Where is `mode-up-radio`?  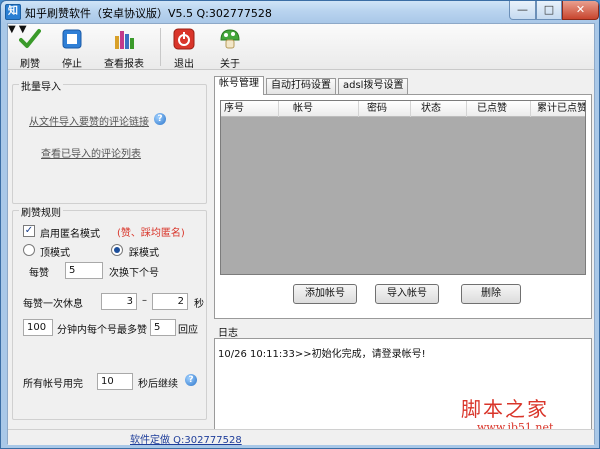
mode-up-radio is located at coordinates (29, 250).